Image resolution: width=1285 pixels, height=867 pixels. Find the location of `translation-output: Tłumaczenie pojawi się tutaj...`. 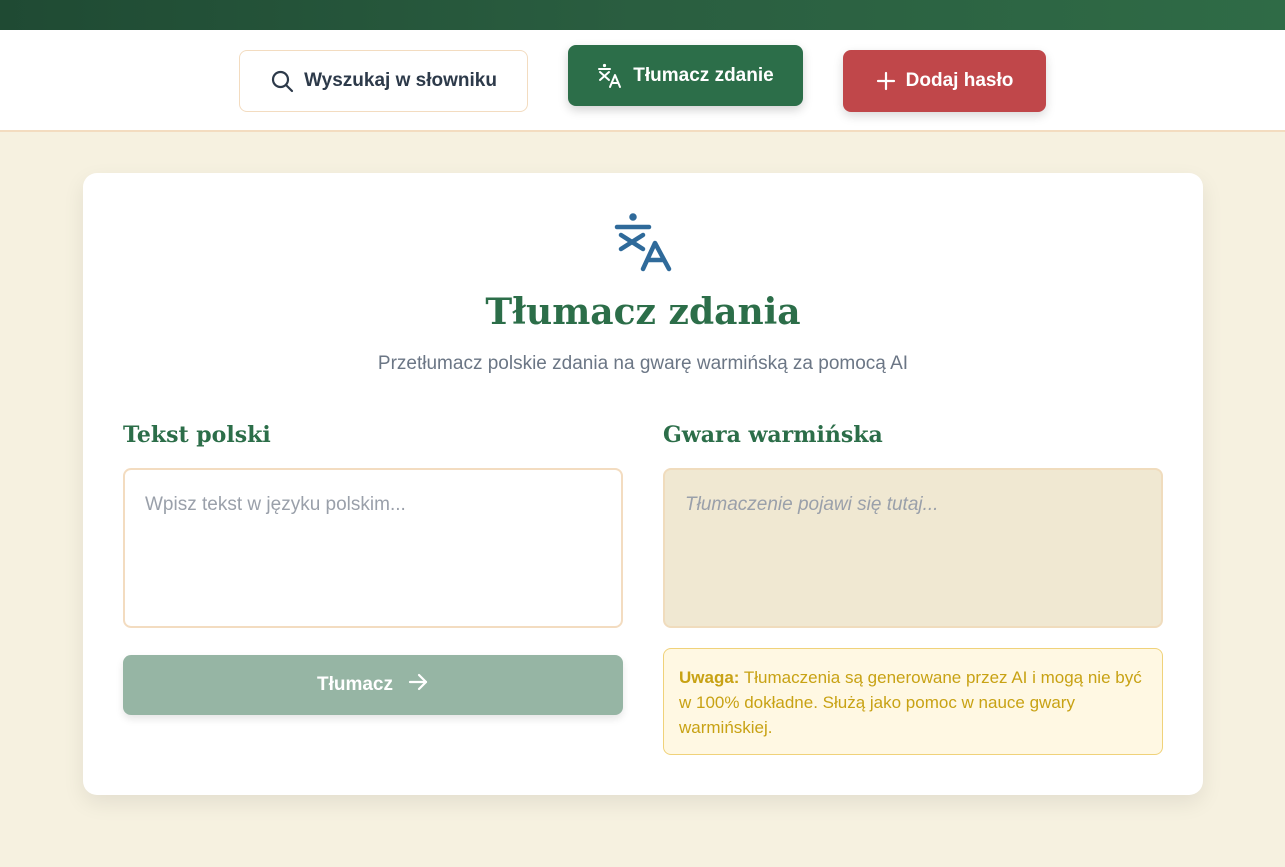

translation-output: Tłumaczenie pojawi się tutaj... is located at coordinates (913, 548).